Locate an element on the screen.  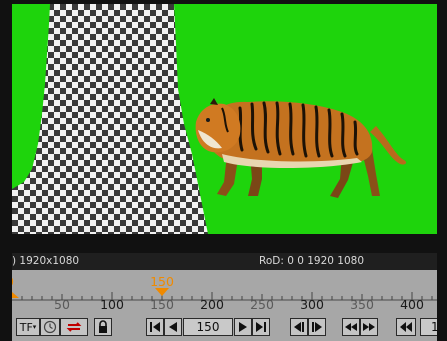
play-backward-icon is located at coordinates (173, 327).